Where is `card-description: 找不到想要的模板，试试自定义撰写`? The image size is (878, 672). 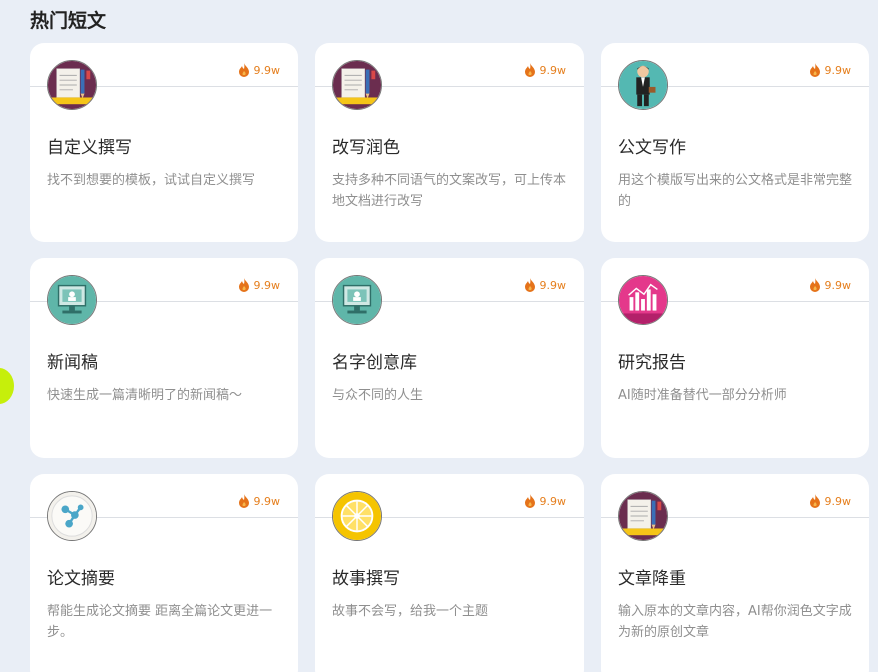
card-description: 找不到想要的模板，试试自定义撰写 is located at coordinates (151, 180).